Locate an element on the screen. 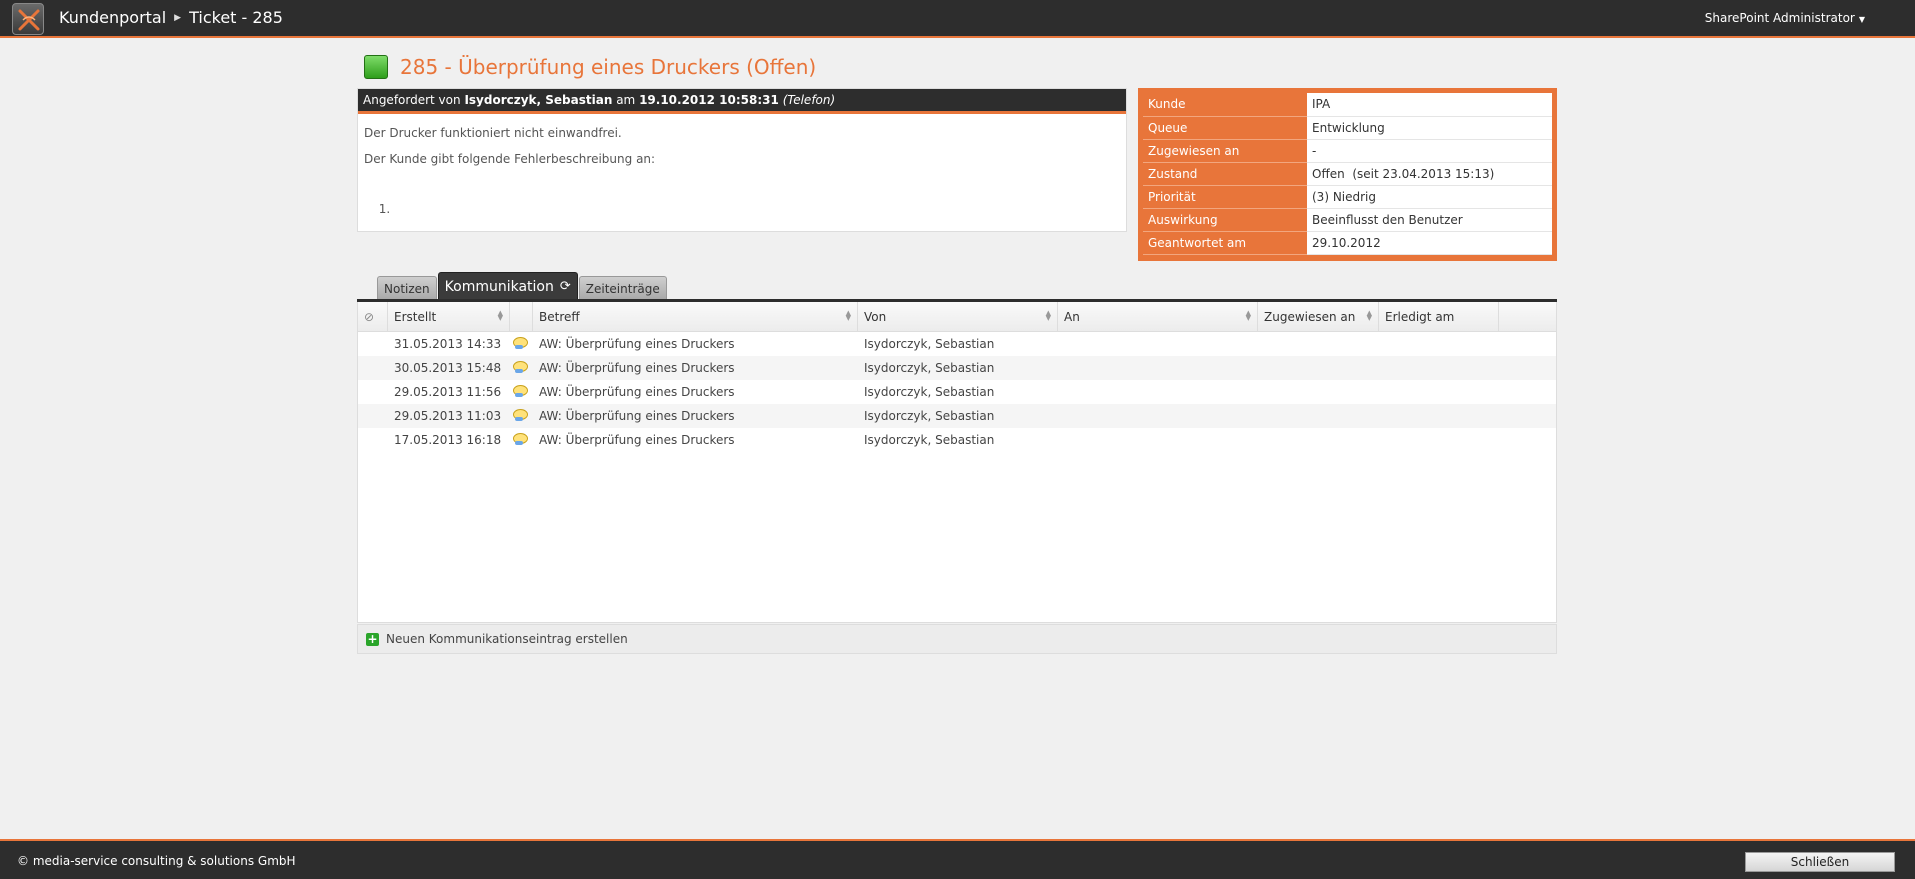 Image resolution: width=1915 pixels, height=879 pixels. column-header-type is located at coordinates (521, 316).